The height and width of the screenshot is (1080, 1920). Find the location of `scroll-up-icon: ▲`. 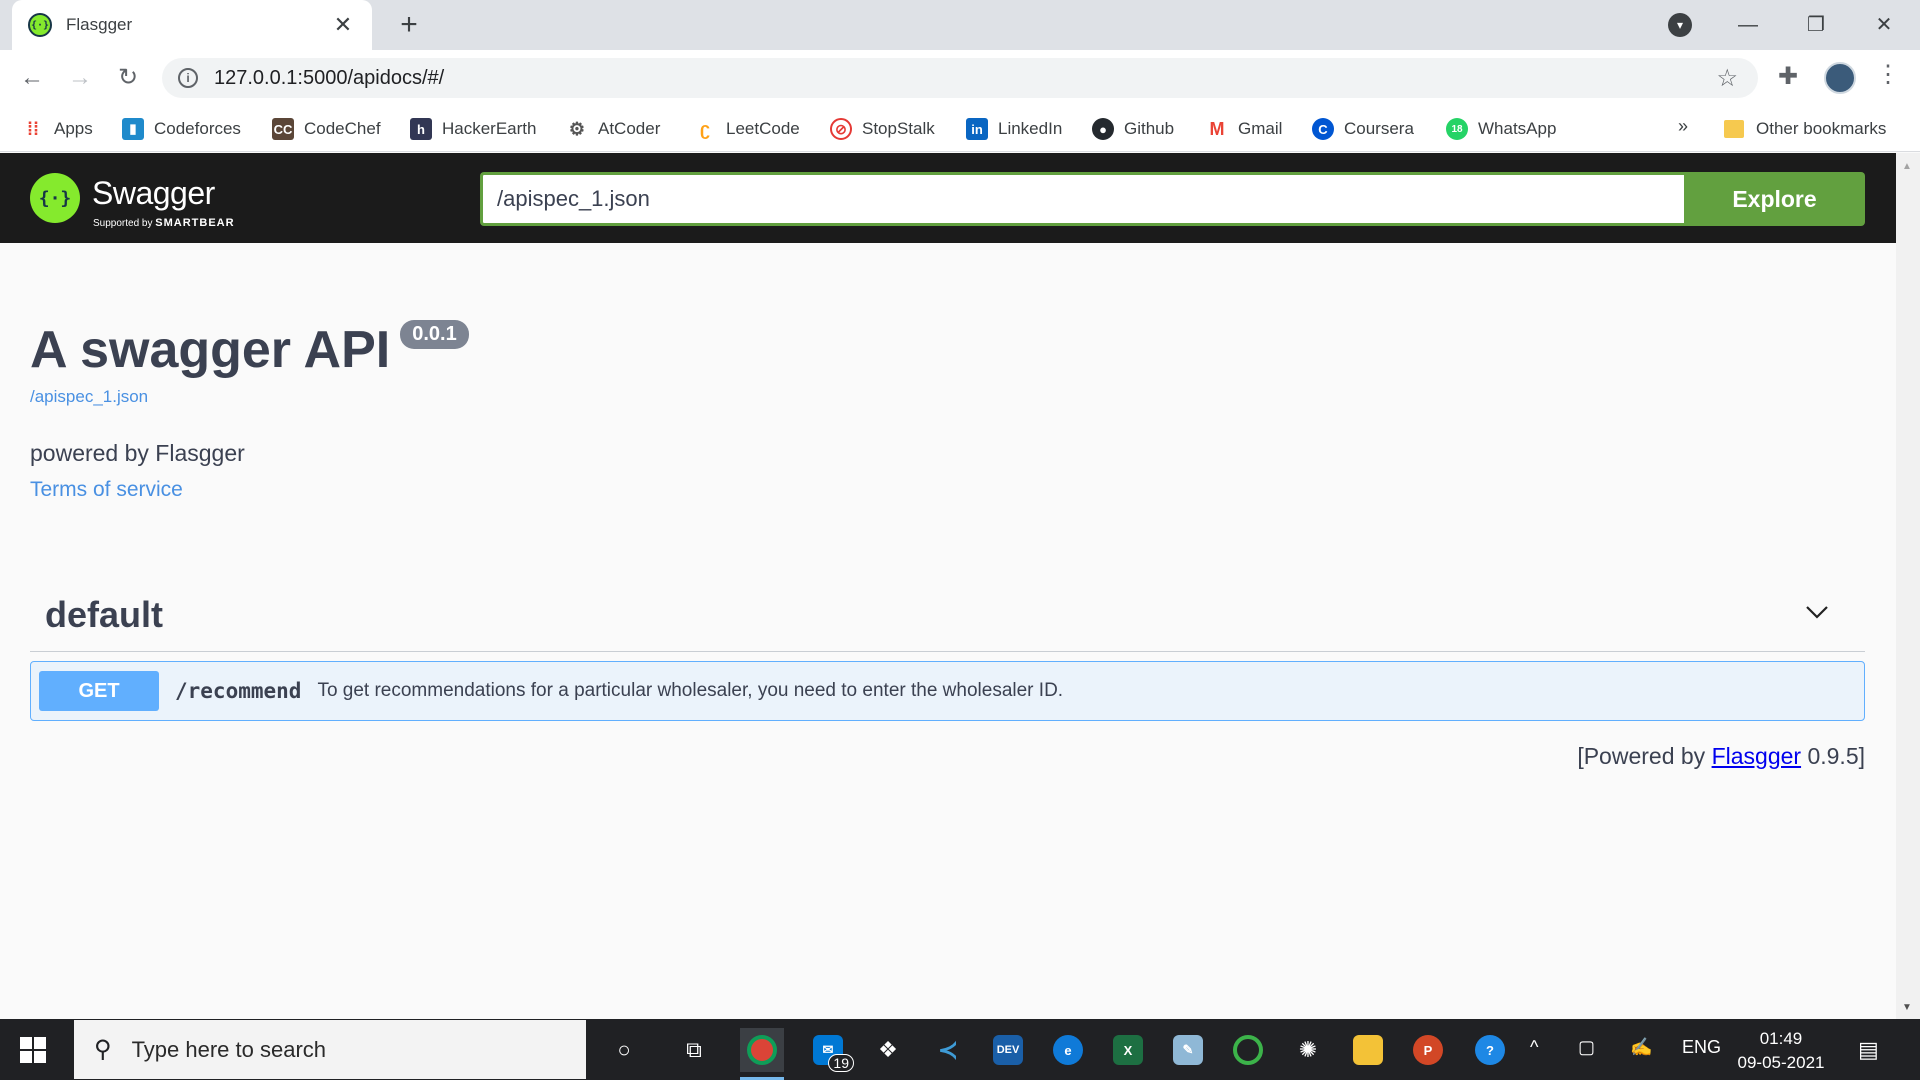

scroll-up-icon: ▲ is located at coordinates (1907, 166).